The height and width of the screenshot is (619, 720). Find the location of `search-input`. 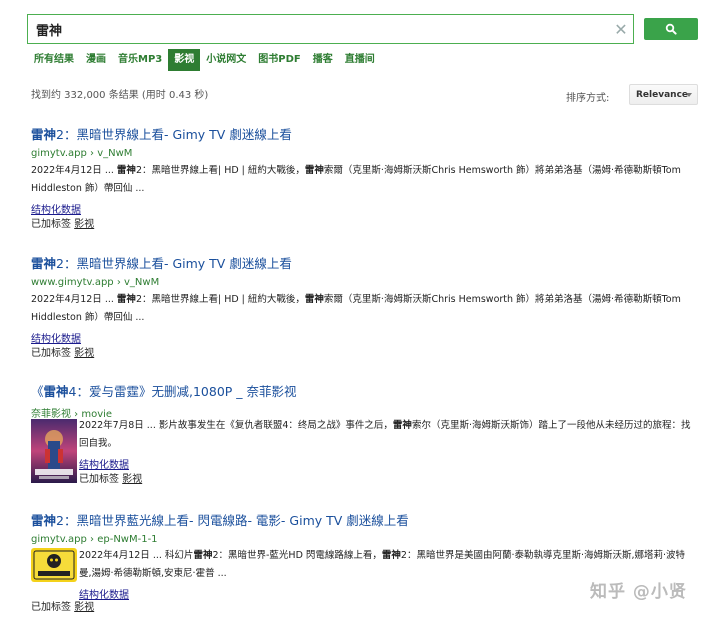

search-input is located at coordinates (318, 29).